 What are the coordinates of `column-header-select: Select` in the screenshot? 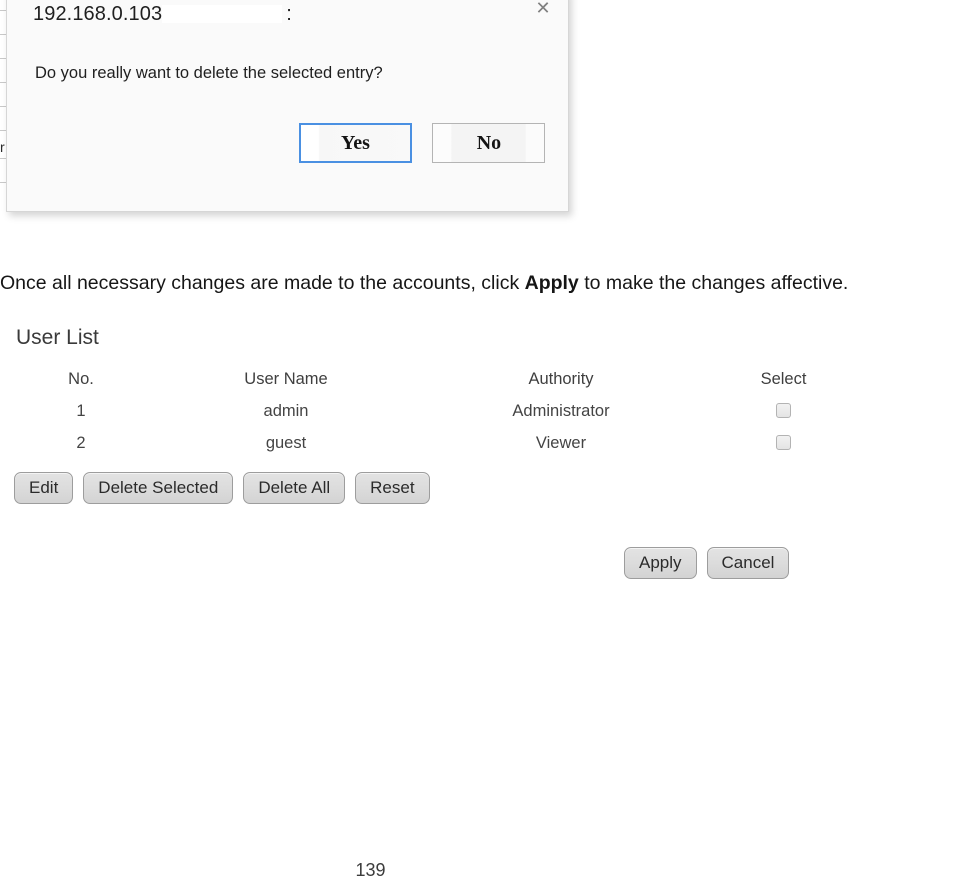 It's located at (783, 379).